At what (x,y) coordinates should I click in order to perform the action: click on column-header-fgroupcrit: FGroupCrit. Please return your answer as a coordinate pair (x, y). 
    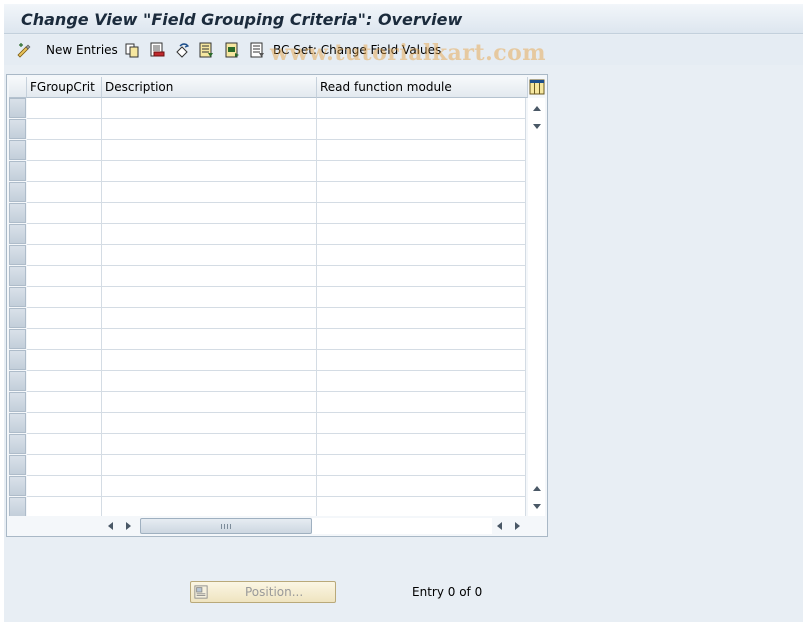
    Looking at the image, I should click on (64, 87).